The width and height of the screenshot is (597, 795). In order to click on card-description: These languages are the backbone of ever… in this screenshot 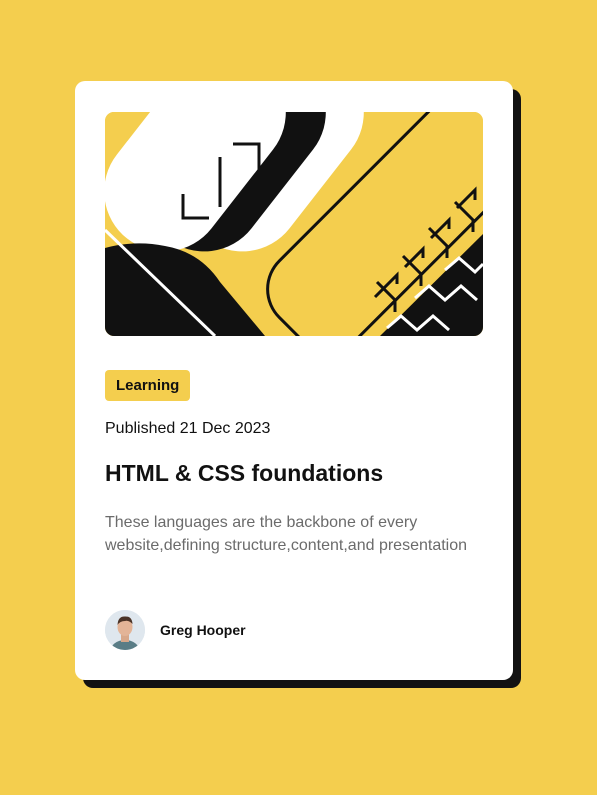, I will do `click(286, 534)`.